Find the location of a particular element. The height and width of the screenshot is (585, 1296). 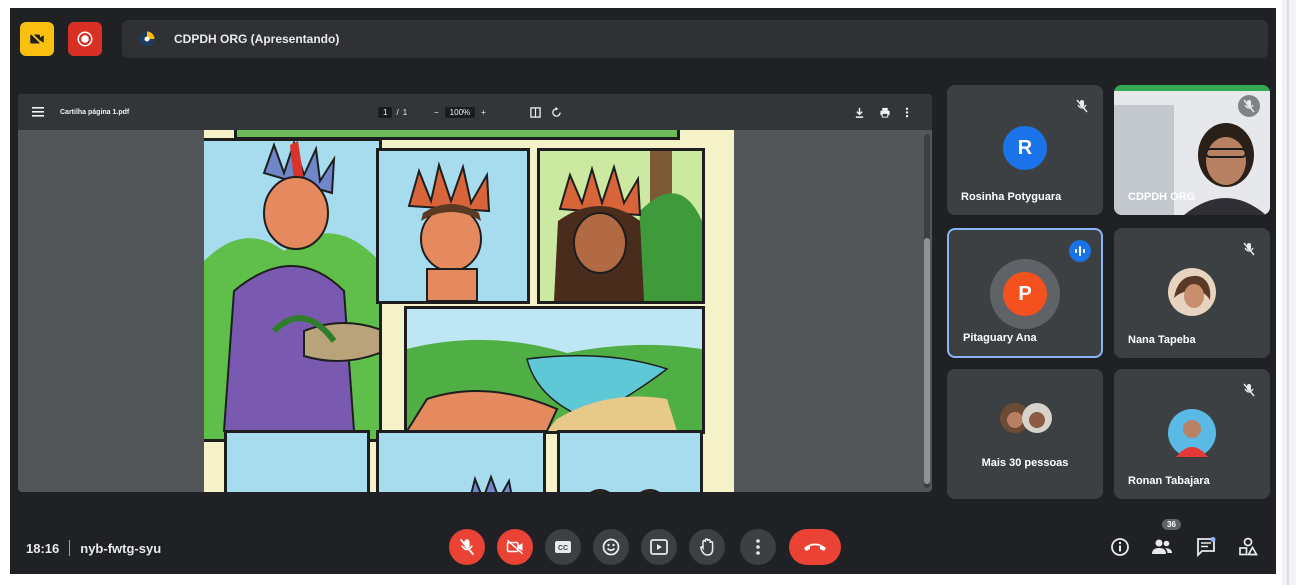

comic-panel-boy is located at coordinates (453, 226).